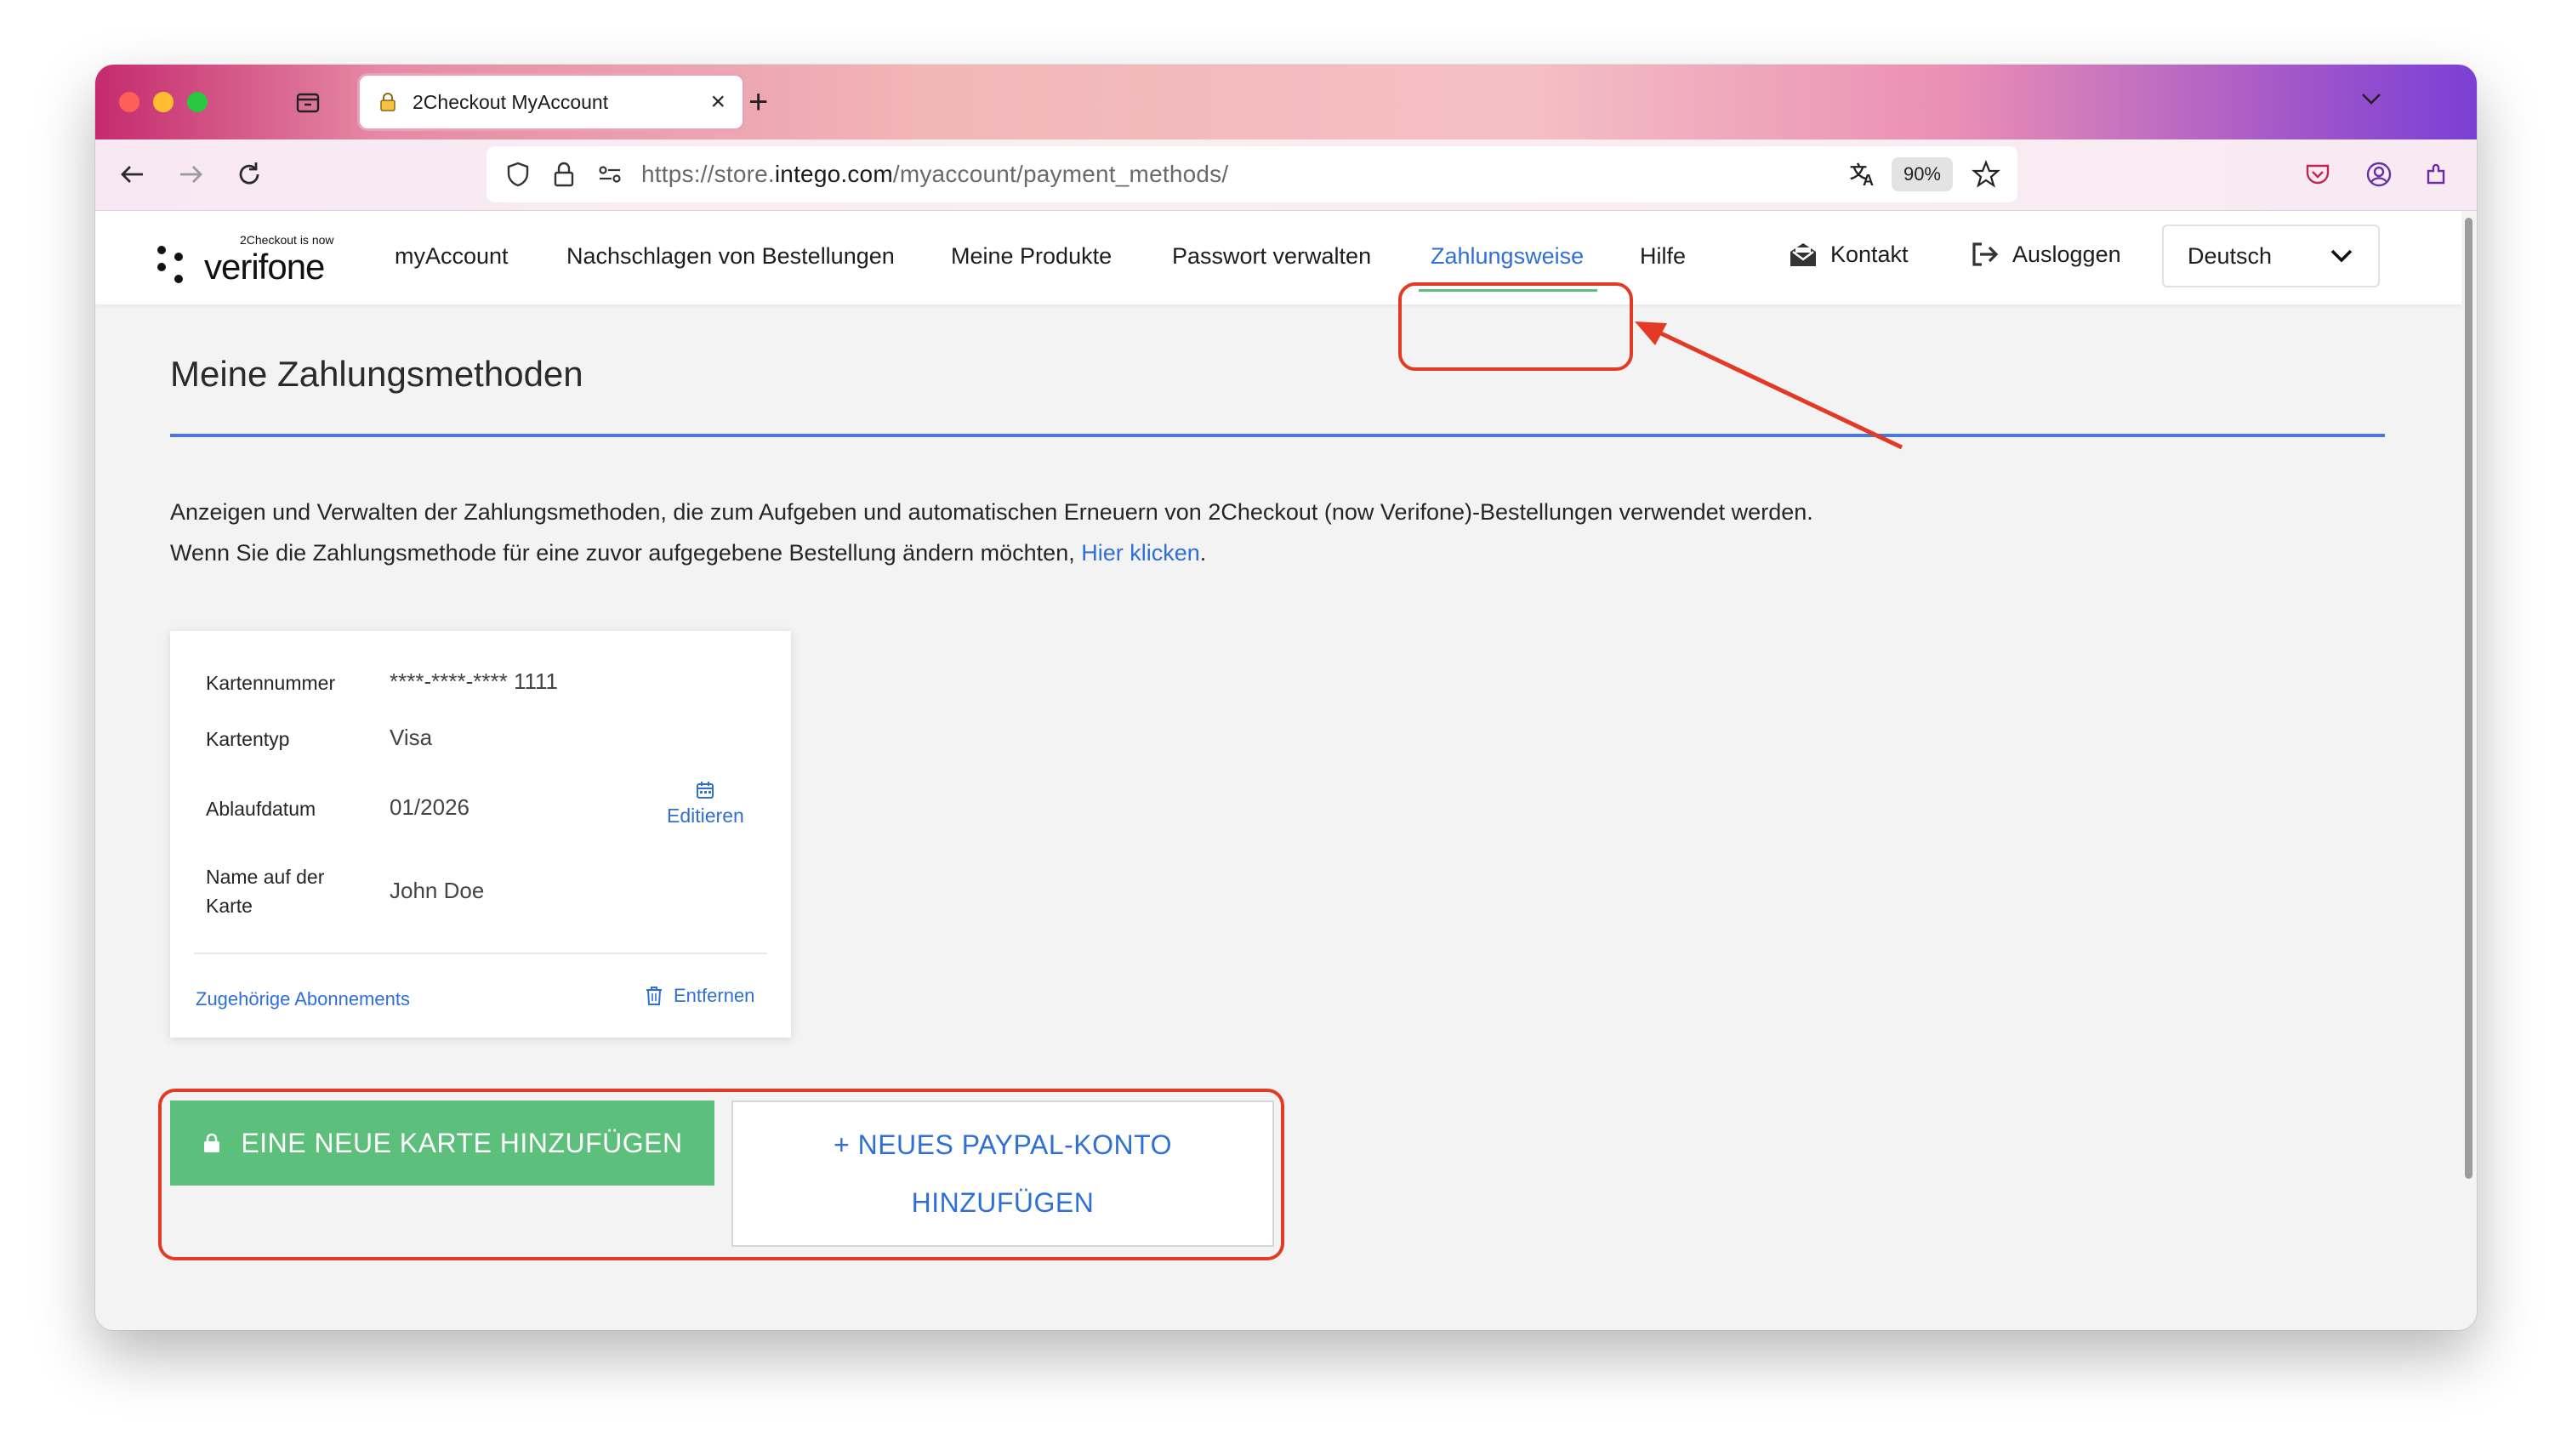  I want to click on language-select: Deutsch, so click(2271, 256).